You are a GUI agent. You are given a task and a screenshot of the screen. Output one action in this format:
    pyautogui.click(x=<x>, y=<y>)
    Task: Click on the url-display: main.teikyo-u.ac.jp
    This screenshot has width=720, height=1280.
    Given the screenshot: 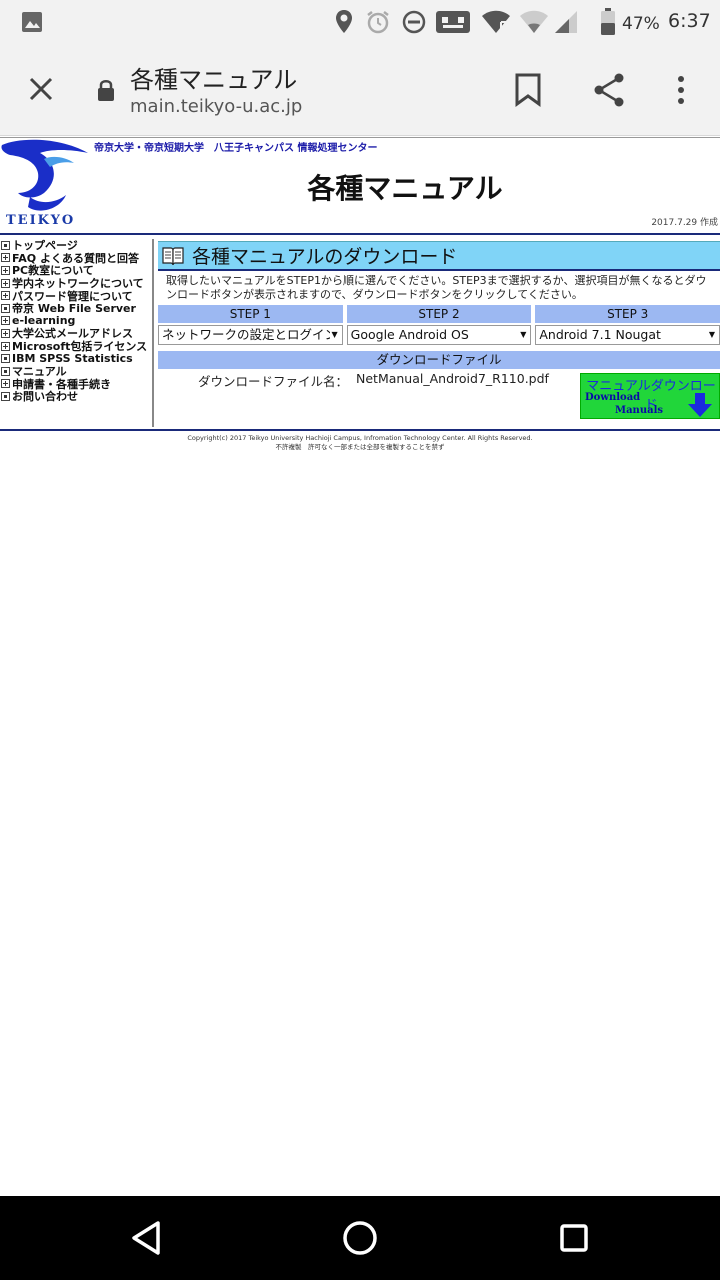 What is the action you would take?
    pyautogui.click(x=216, y=106)
    